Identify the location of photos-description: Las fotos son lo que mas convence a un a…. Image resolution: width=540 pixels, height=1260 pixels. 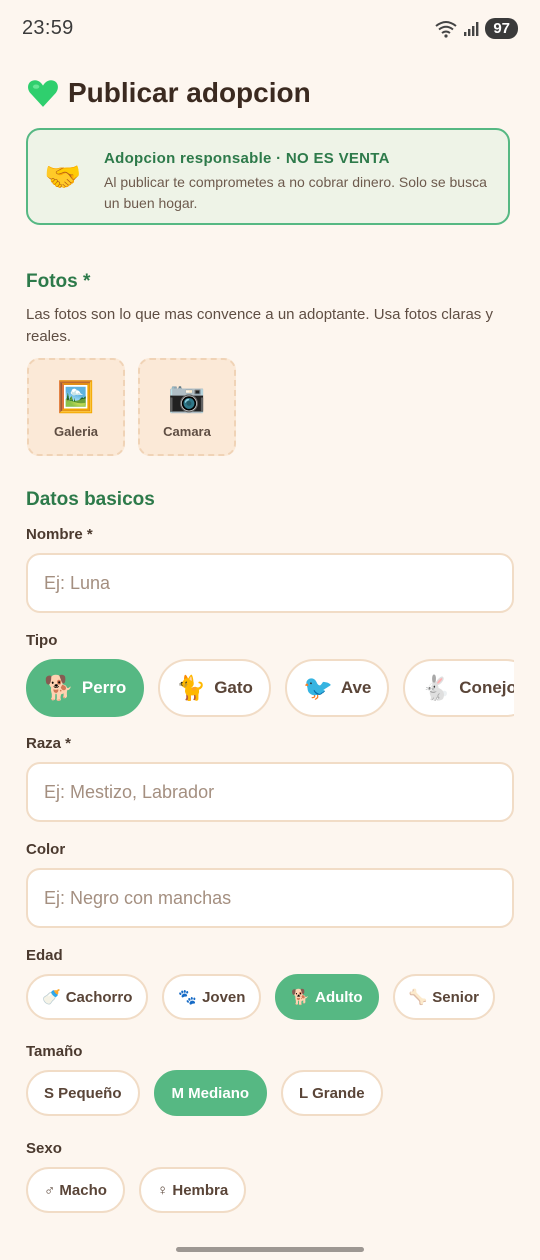
(259, 325).